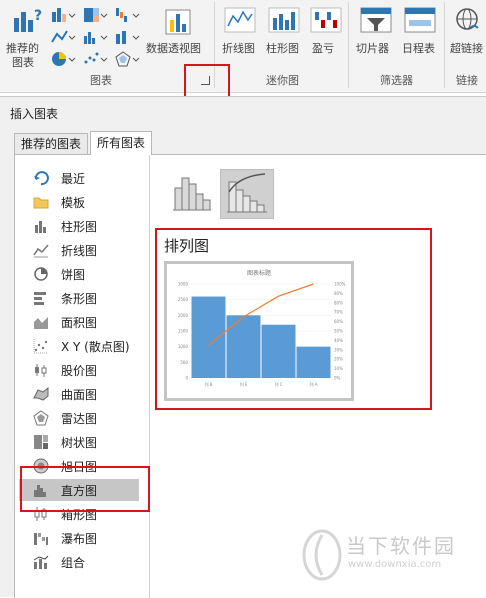 Image resolution: width=486 pixels, height=598 pixels. What do you see at coordinates (95, 15) in the screenshot?
I see `hierarchy-chart-dropdown-icon` at bounding box center [95, 15].